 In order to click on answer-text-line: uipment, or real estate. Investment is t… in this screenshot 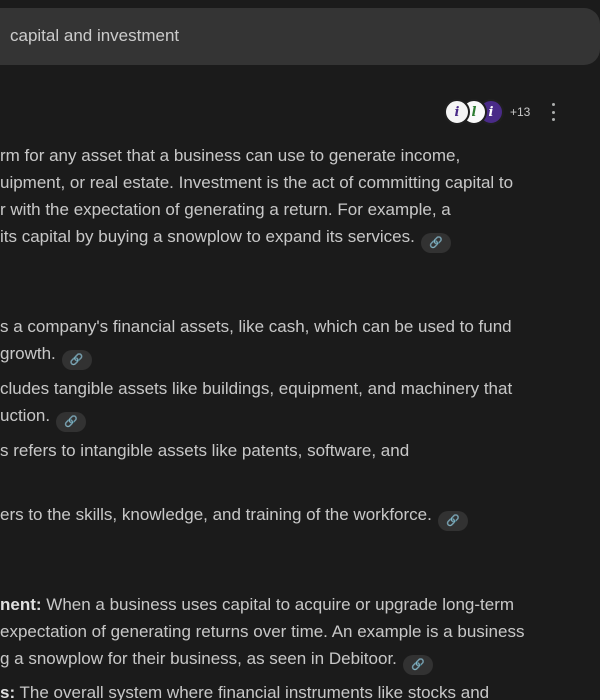, I will do `click(257, 182)`.